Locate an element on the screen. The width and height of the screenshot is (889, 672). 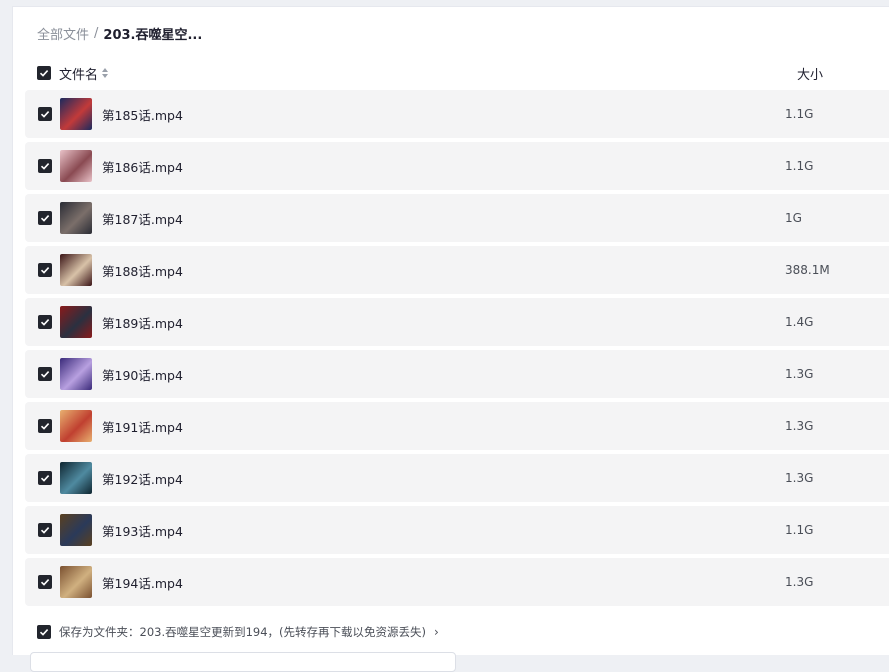
file-name: 第191话.mp4 is located at coordinates (142, 426).